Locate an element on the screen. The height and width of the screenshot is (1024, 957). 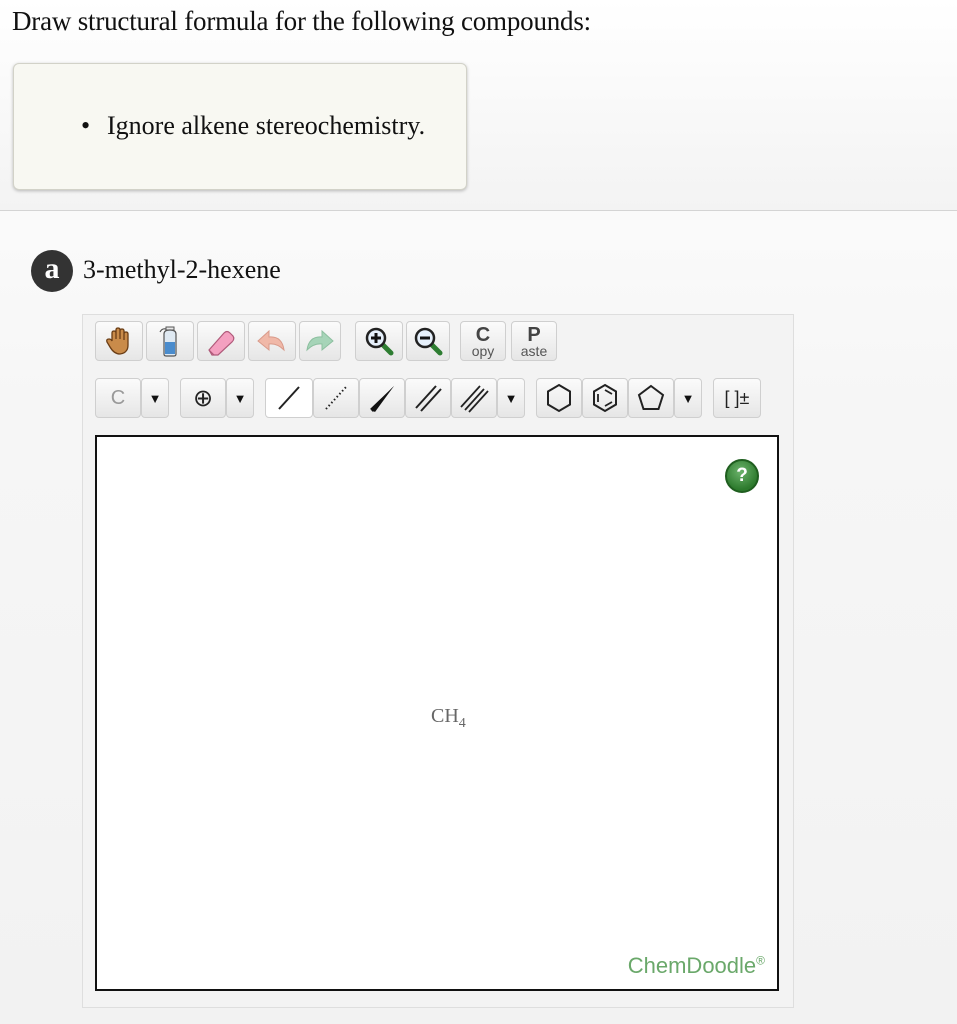
paste-button: P aste is located at coordinates (534, 341).